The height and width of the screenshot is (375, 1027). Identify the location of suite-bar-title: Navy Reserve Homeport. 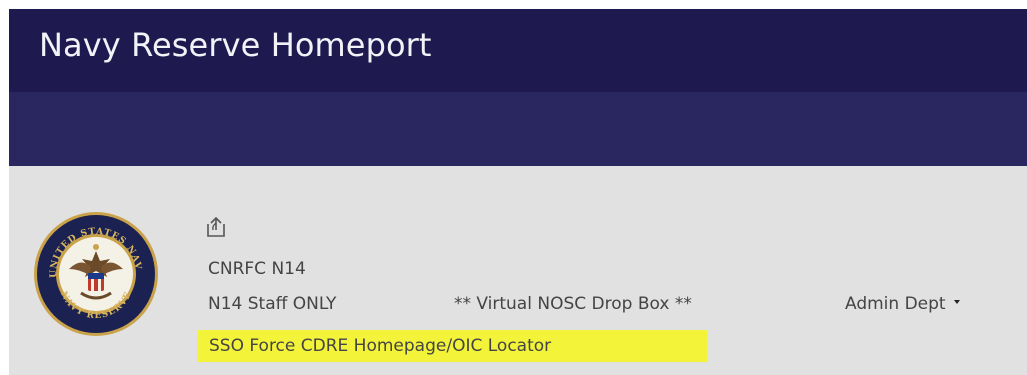
(235, 45).